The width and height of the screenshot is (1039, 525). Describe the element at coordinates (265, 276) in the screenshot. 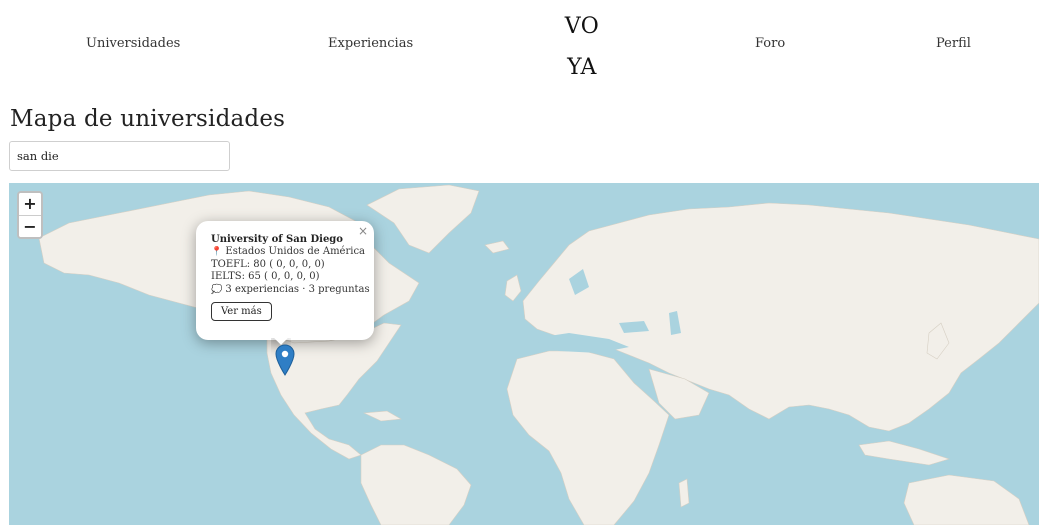

I see `popup-ielts: IELTS: 65 ( 0, 0, 0, 0)` at that location.